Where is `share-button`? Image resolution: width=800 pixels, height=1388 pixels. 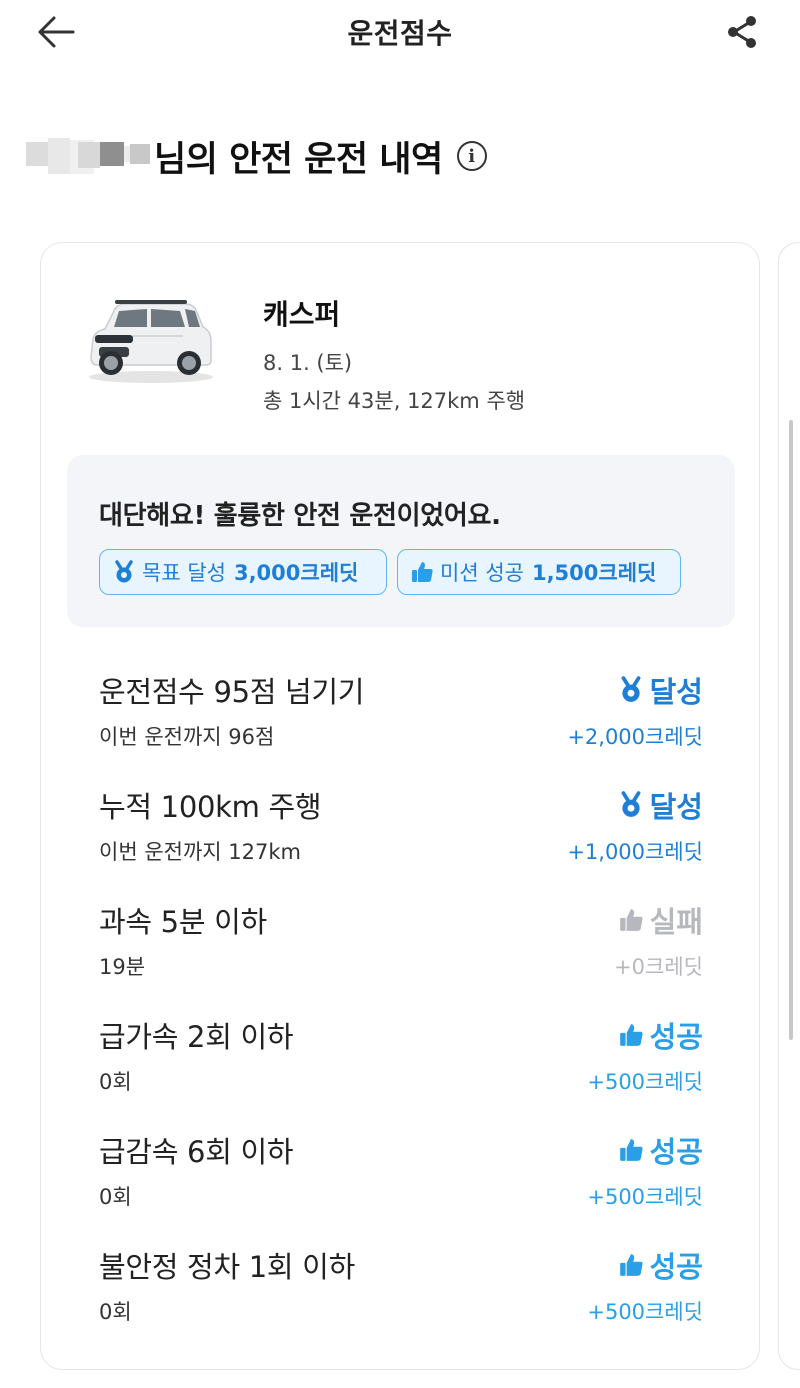 share-button is located at coordinates (742, 32).